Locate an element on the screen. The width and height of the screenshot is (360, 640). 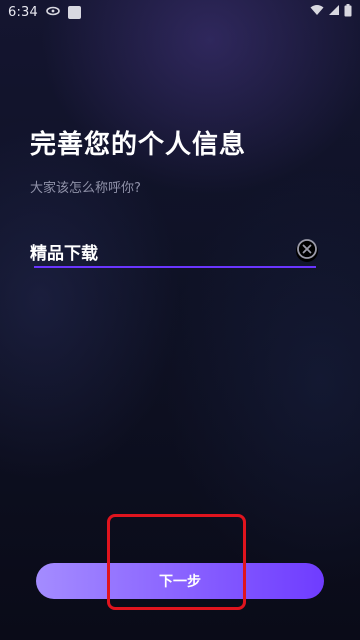
page-subtitle: 大家该怎么称呼你? is located at coordinates (85, 188).